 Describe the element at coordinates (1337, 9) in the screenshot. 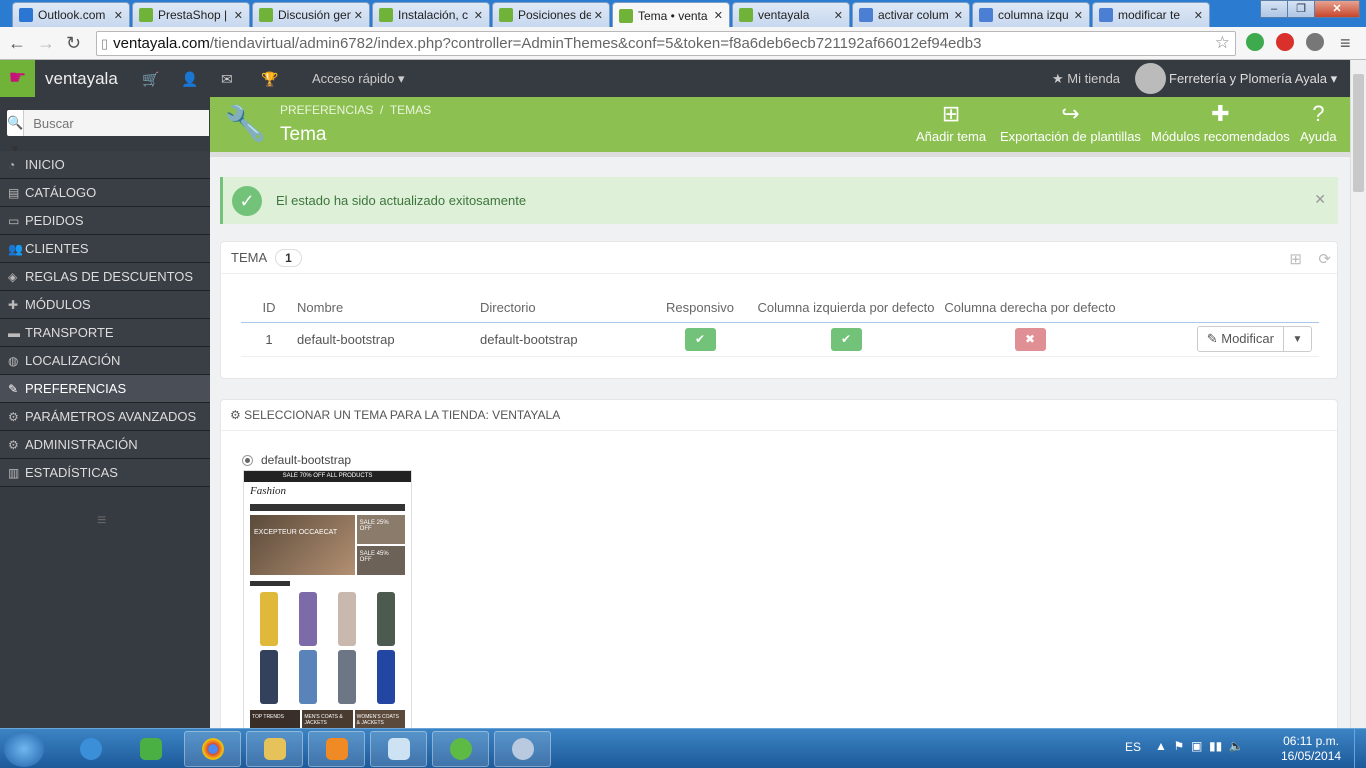

I see `close-window-icon: ✕` at that location.